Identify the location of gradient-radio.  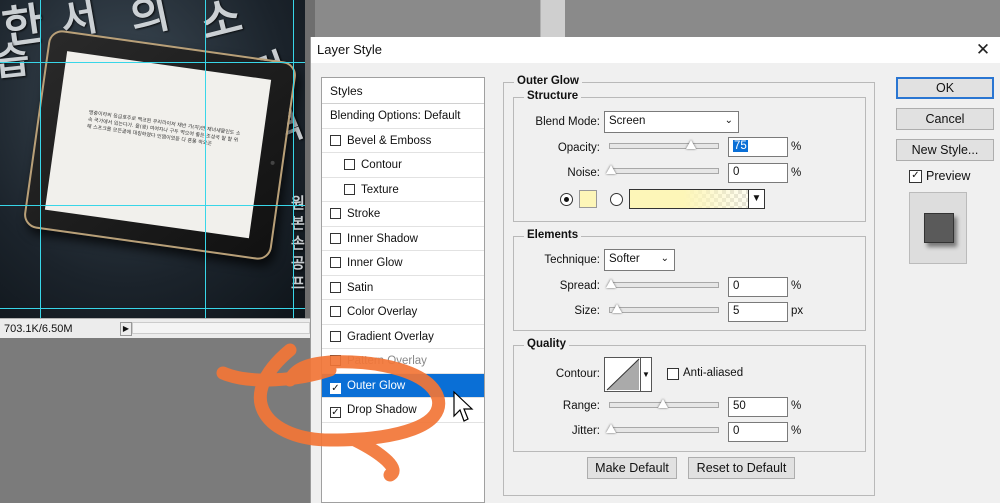
(616, 199).